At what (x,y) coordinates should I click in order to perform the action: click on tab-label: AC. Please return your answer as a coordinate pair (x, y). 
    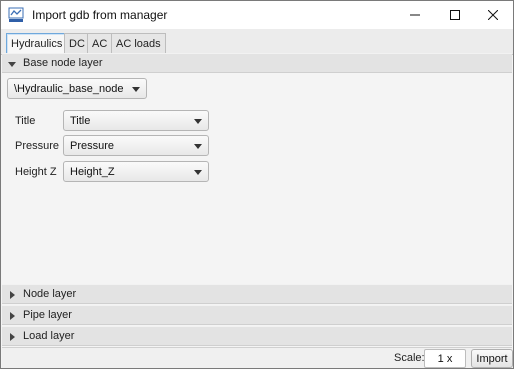
    Looking at the image, I should click on (100, 44).